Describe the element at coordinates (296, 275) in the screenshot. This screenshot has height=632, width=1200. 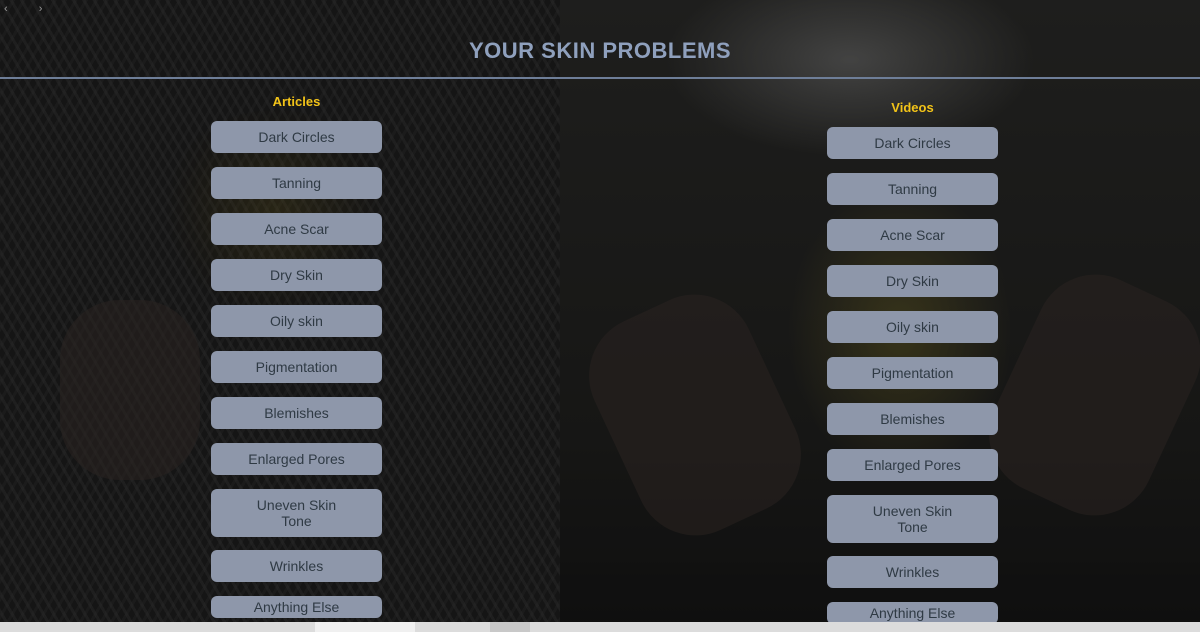
I see `article-dry-skin-button: Dry Skin` at that location.